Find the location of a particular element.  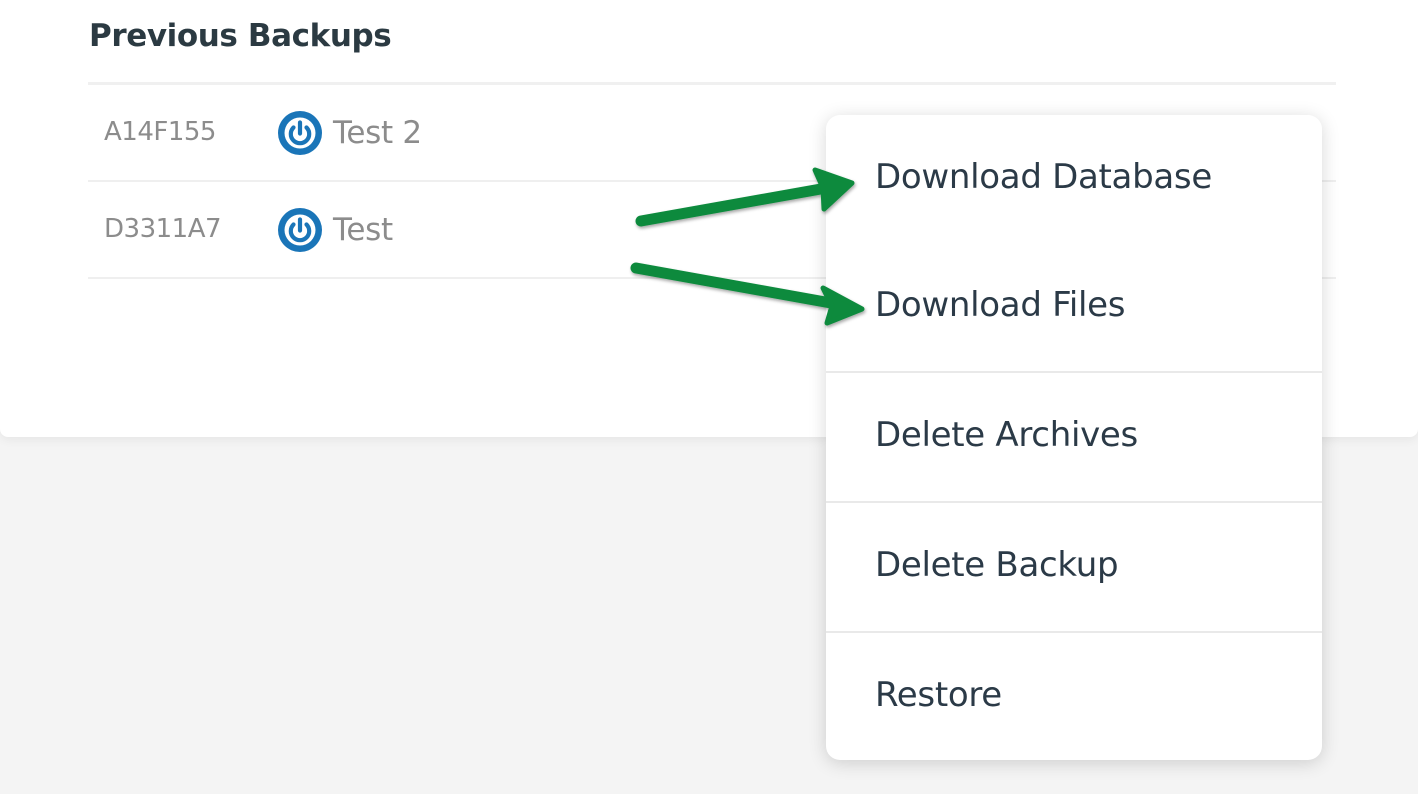

backup-site: Test is located at coordinates (335, 230).